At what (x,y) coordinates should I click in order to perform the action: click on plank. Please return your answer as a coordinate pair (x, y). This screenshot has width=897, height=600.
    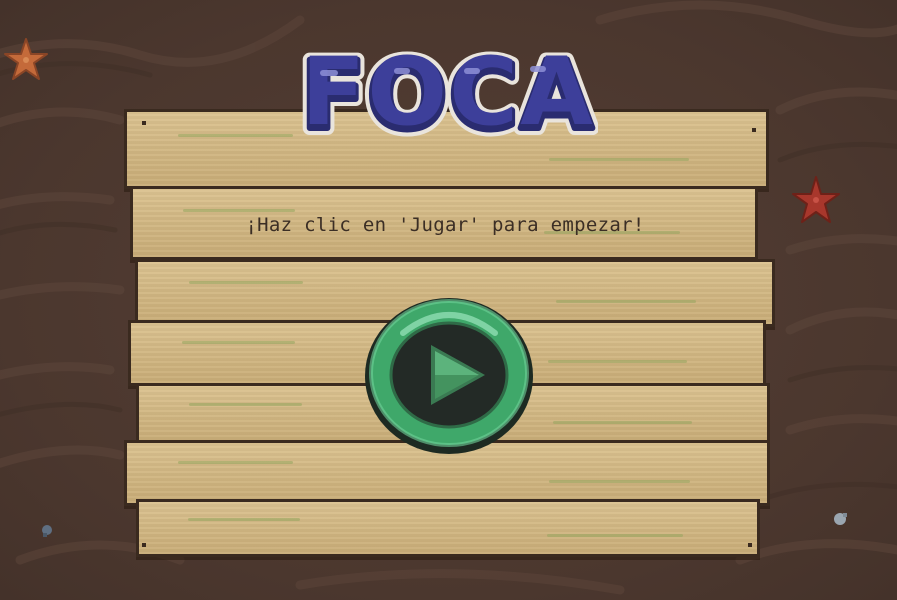
    Looking at the image, I should click on (448, 528).